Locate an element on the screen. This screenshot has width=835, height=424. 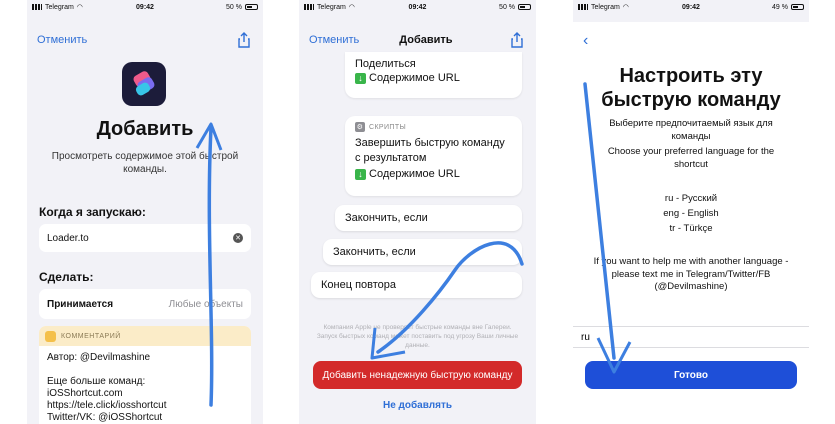
accepts-value: Любые объекты is located at coordinates (205, 304).